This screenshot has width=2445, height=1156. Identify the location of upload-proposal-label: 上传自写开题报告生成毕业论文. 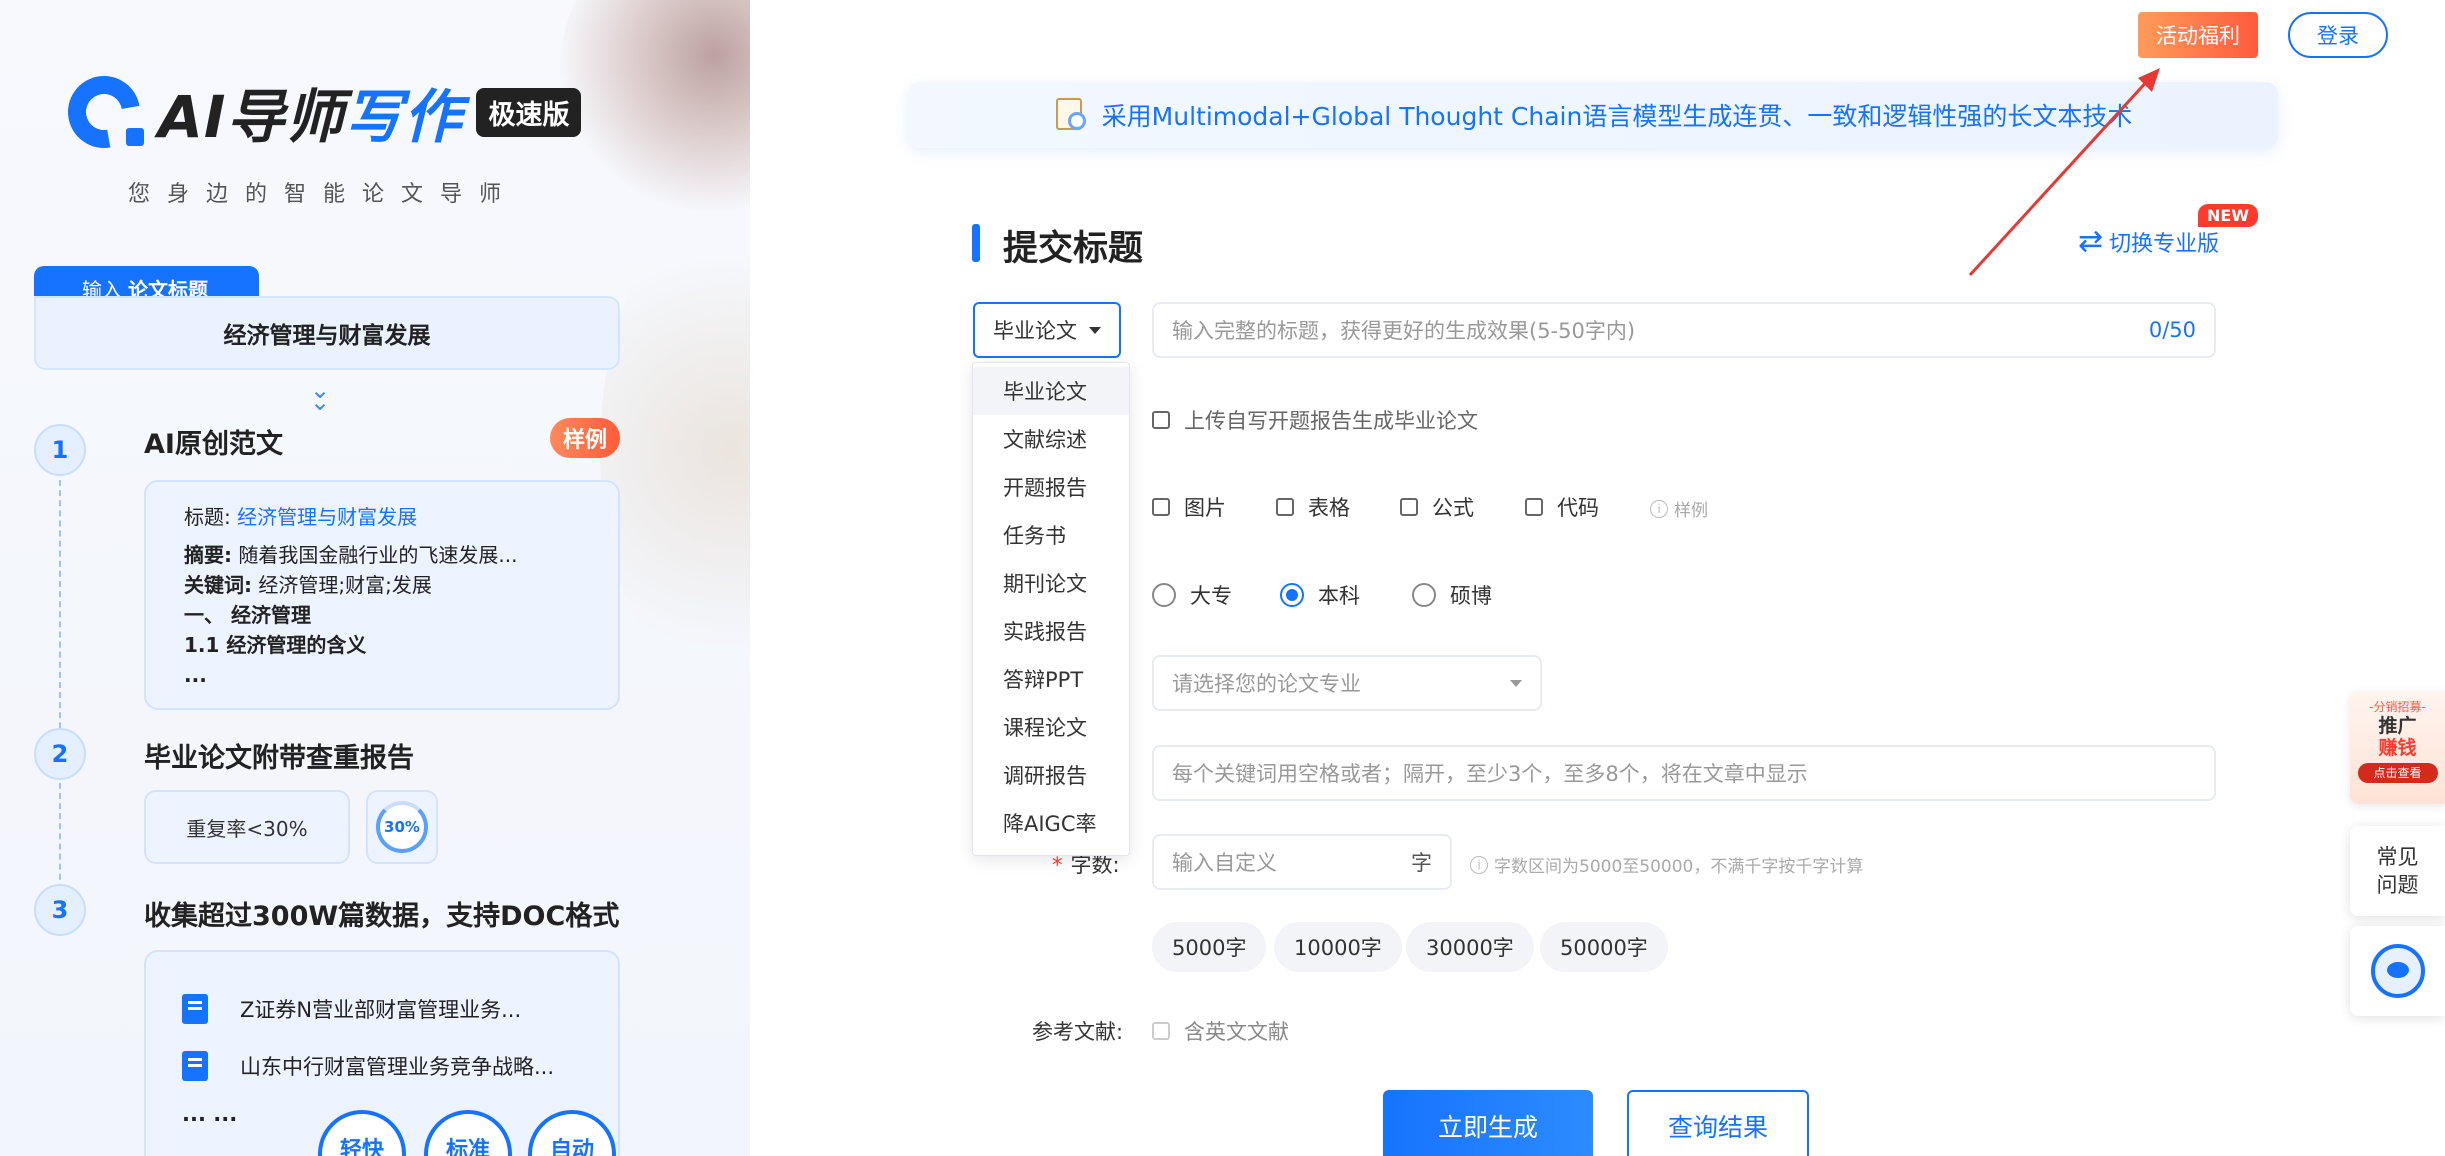
(1331, 421).